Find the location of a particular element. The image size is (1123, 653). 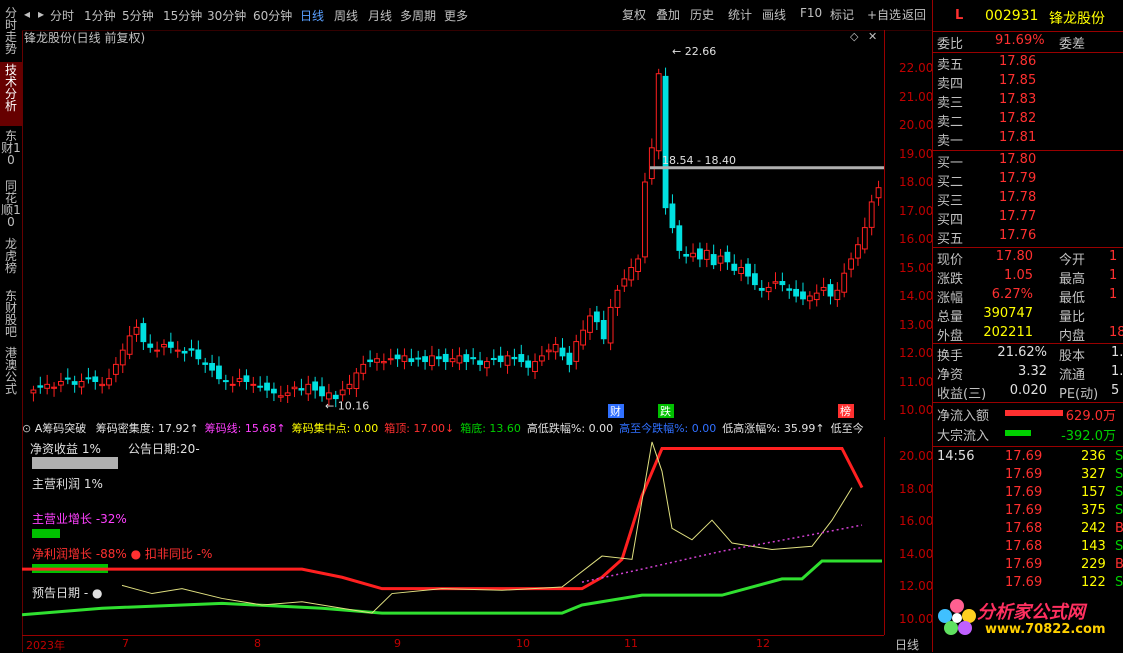

toolbar-button-1: 叠加 is located at coordinates (668, 14).